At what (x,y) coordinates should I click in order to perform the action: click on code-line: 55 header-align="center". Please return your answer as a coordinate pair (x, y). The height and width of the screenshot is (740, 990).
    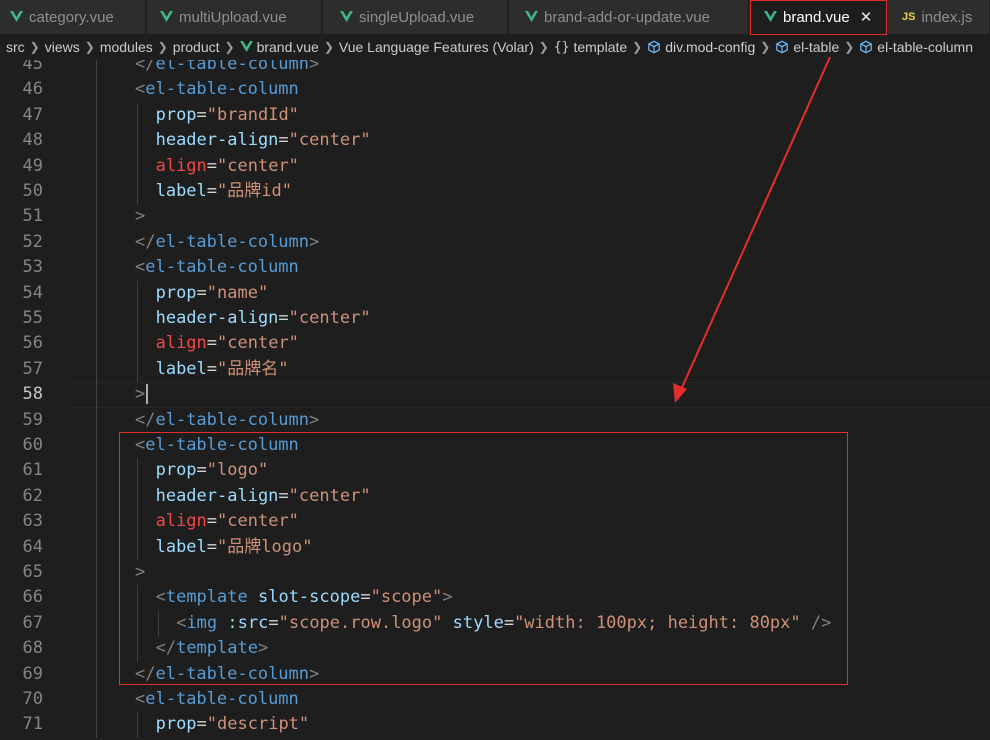
    Looking at the image, I should click on (495, 319).